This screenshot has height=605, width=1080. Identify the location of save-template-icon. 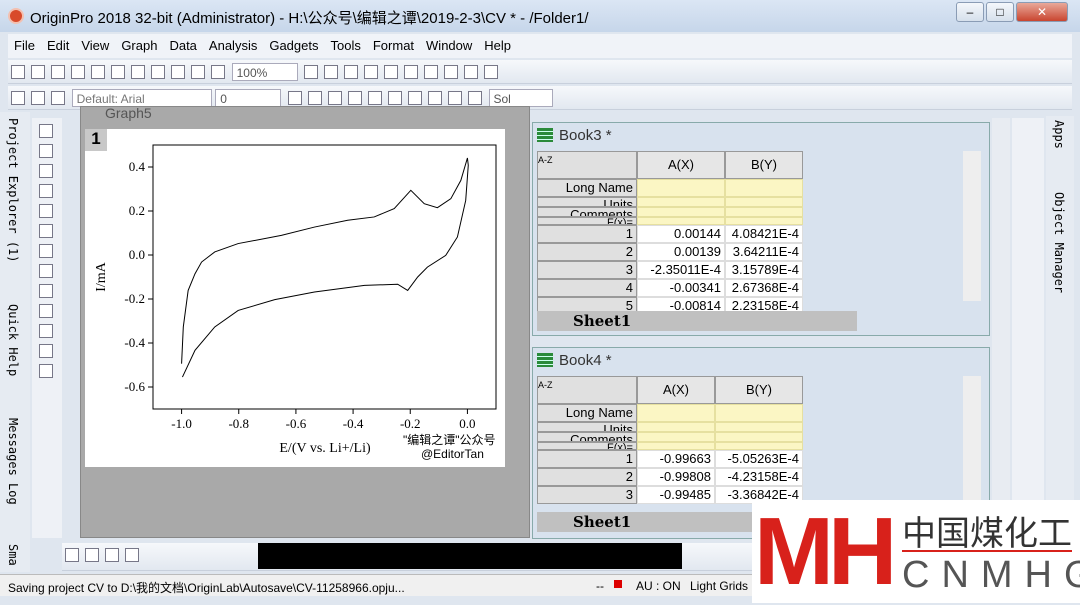
(218, 72).